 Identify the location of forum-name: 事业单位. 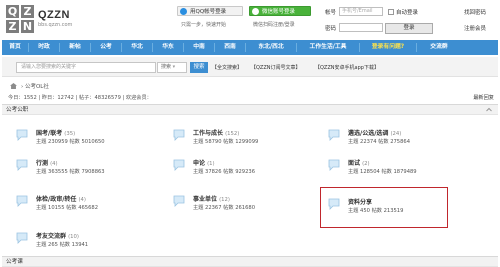
(205, 199).